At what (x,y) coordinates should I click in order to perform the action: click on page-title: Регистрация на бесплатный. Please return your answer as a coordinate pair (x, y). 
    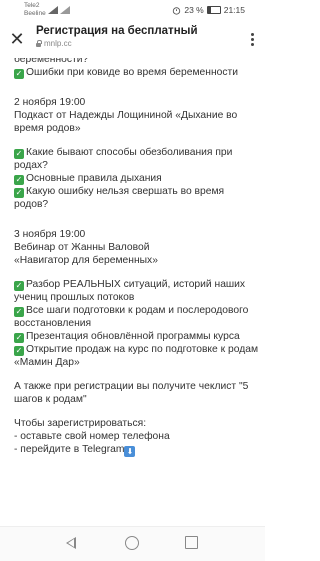
    Looking at the image, I should click on (117, 31).